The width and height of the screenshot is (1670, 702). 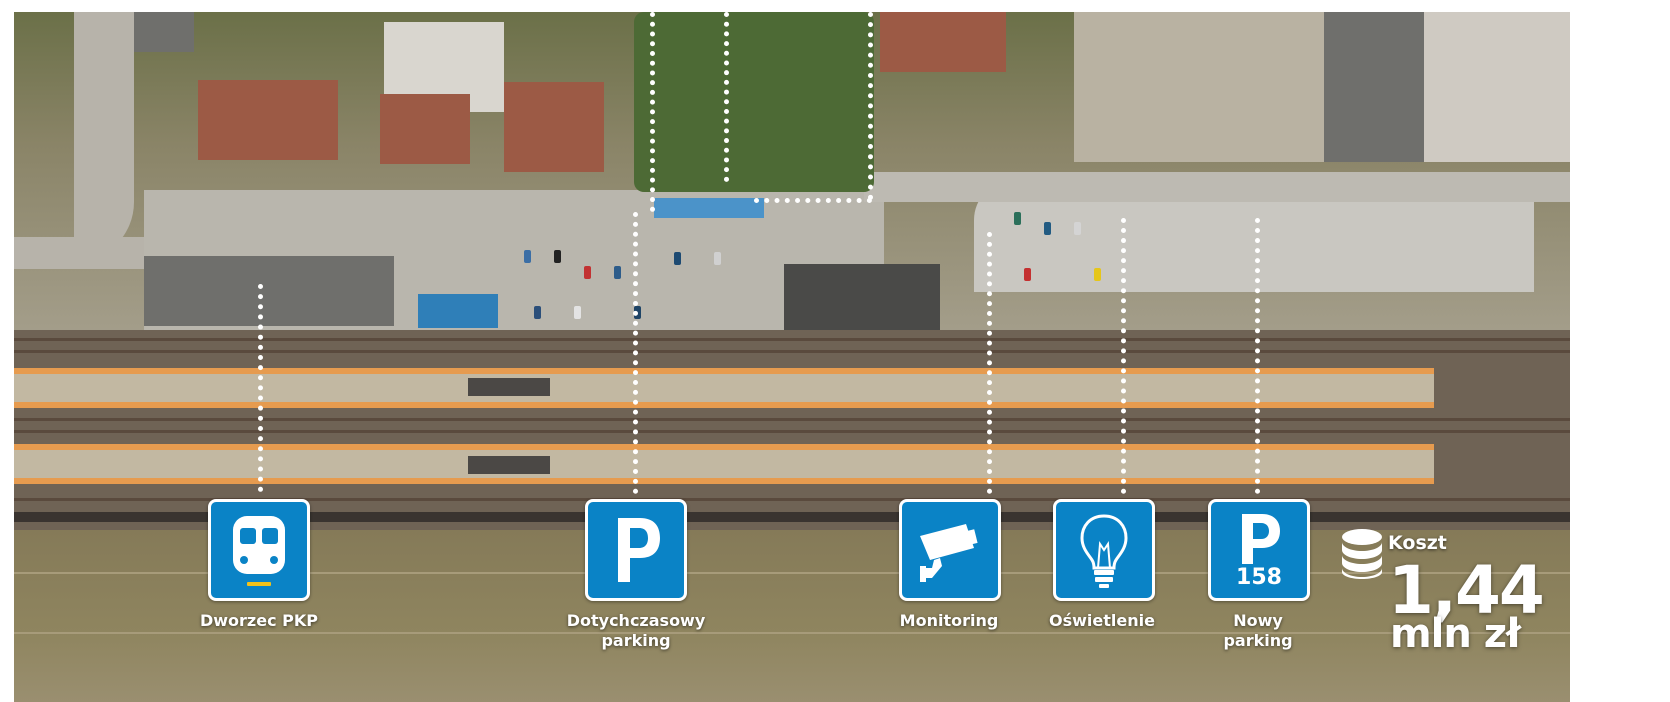 I want to click on oswietlenie-tile, so click(x=1104, y=550).